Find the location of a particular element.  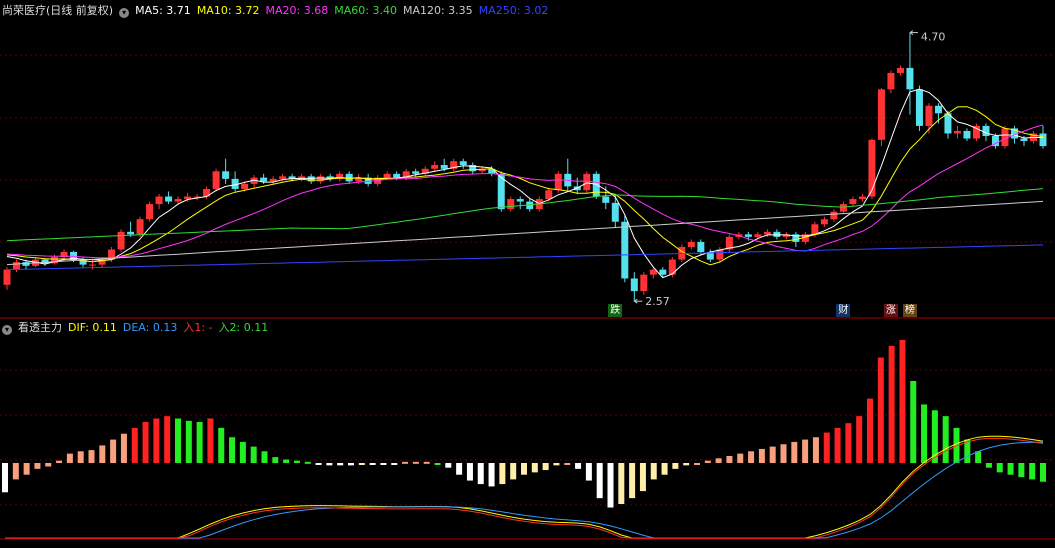

high-price-label: 4.70 is located at coordinates (933, 37).